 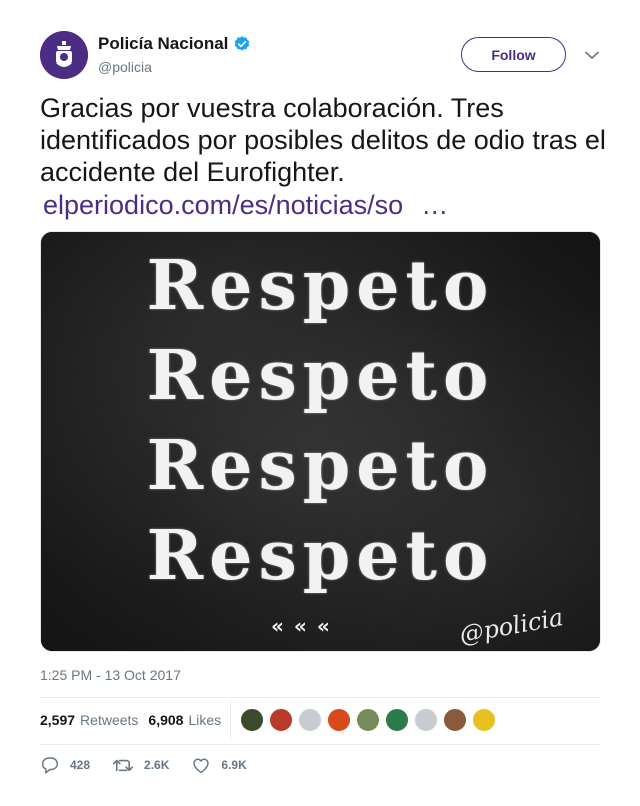 What do you see at coordinates (109, 720) in the screenshot?
I see `retweets-label: Retweets` at bounding box center [109, 720].